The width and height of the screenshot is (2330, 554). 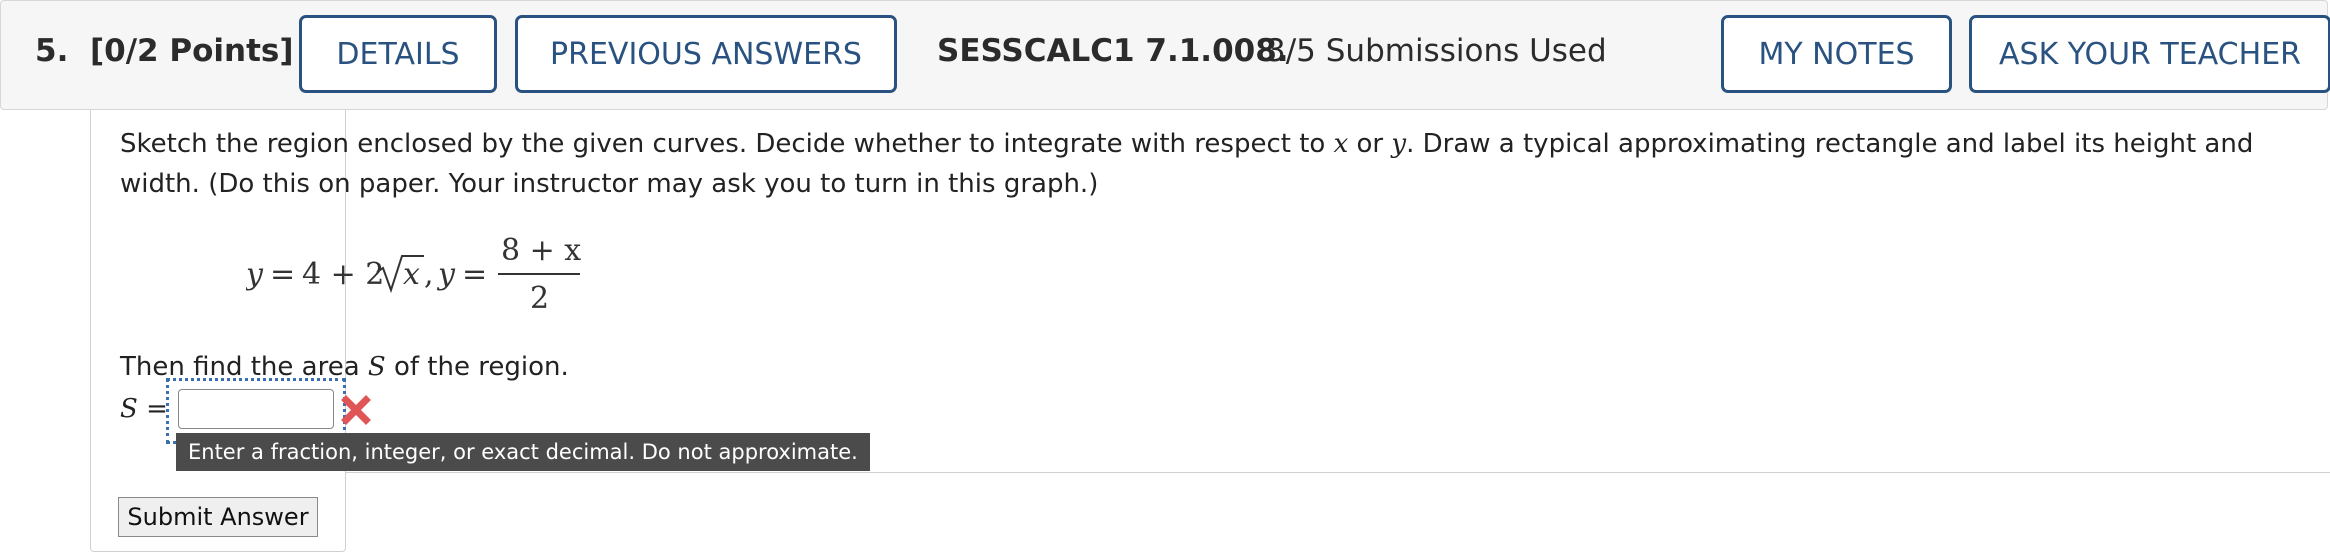 What do you see at coordinates (376, 367) in the screenshot?
I see `var-s: S` at bounding box center [376, 367].